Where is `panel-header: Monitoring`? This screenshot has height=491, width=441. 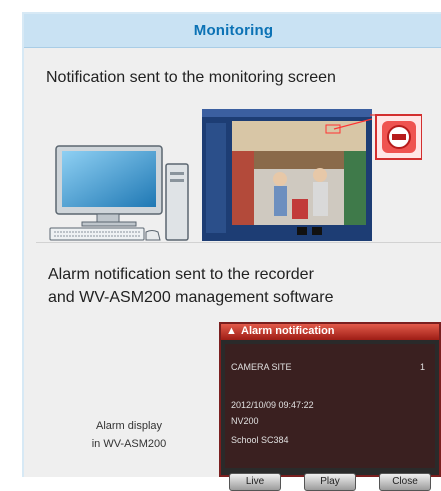
panel-header: Monitoring is located at coordinates (232, 31).